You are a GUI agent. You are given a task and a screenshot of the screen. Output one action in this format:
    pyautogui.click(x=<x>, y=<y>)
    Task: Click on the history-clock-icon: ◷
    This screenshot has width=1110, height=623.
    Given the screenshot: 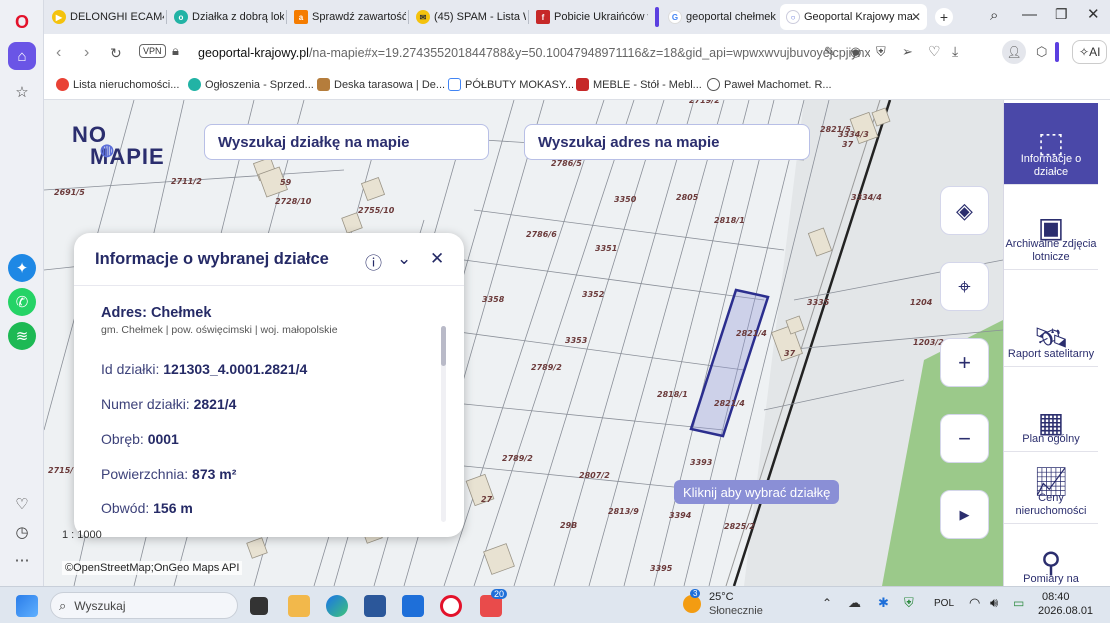 What is the action you would take?
    pyautogui.click(x=22, y=532)
    